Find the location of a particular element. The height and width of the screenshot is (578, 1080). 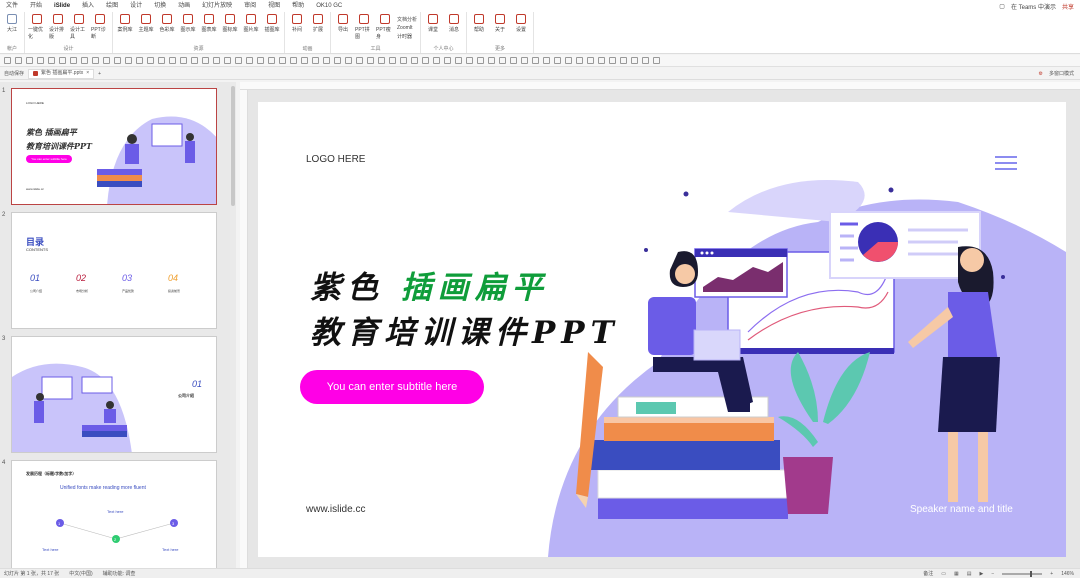

zoom-slider is located at coordinates (1022, 573).